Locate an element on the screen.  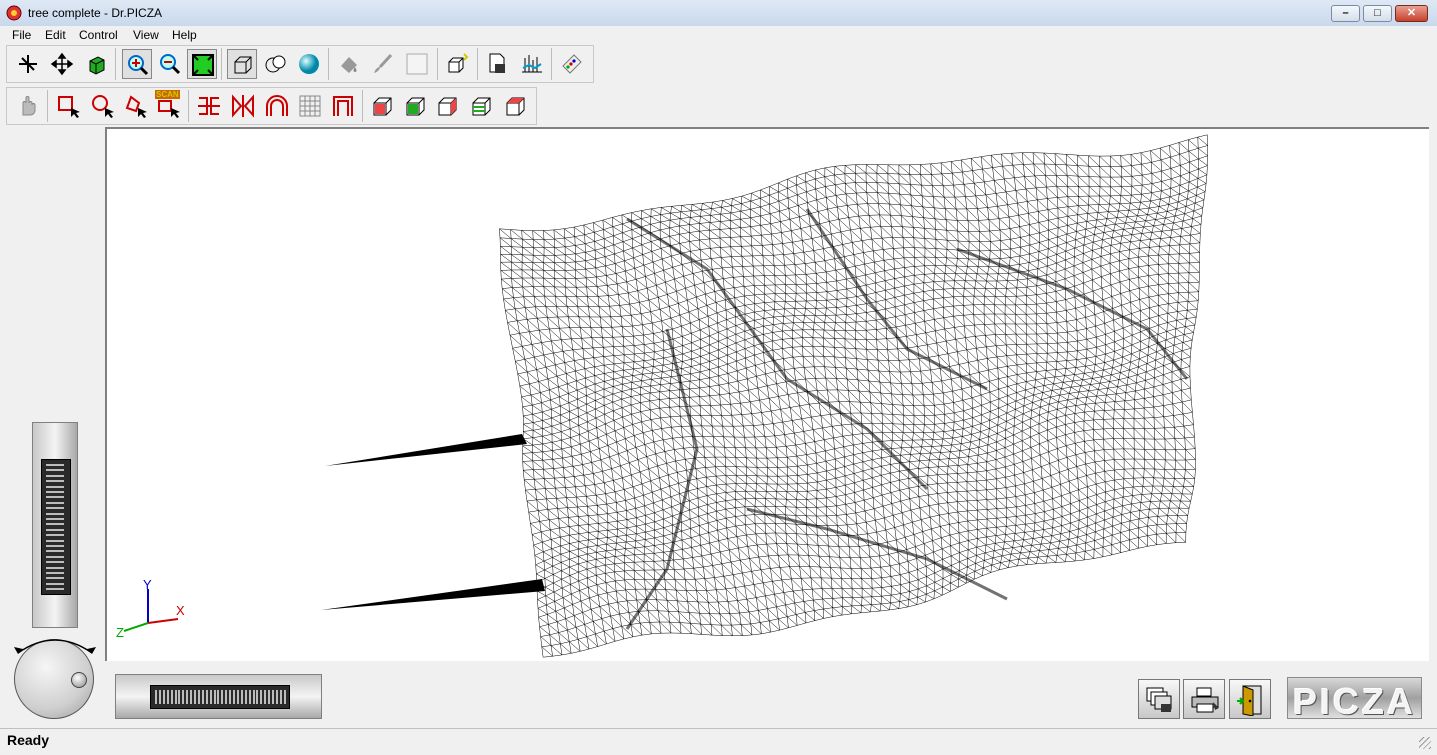
lasso-select-icon is located at coordinates (136, 106).